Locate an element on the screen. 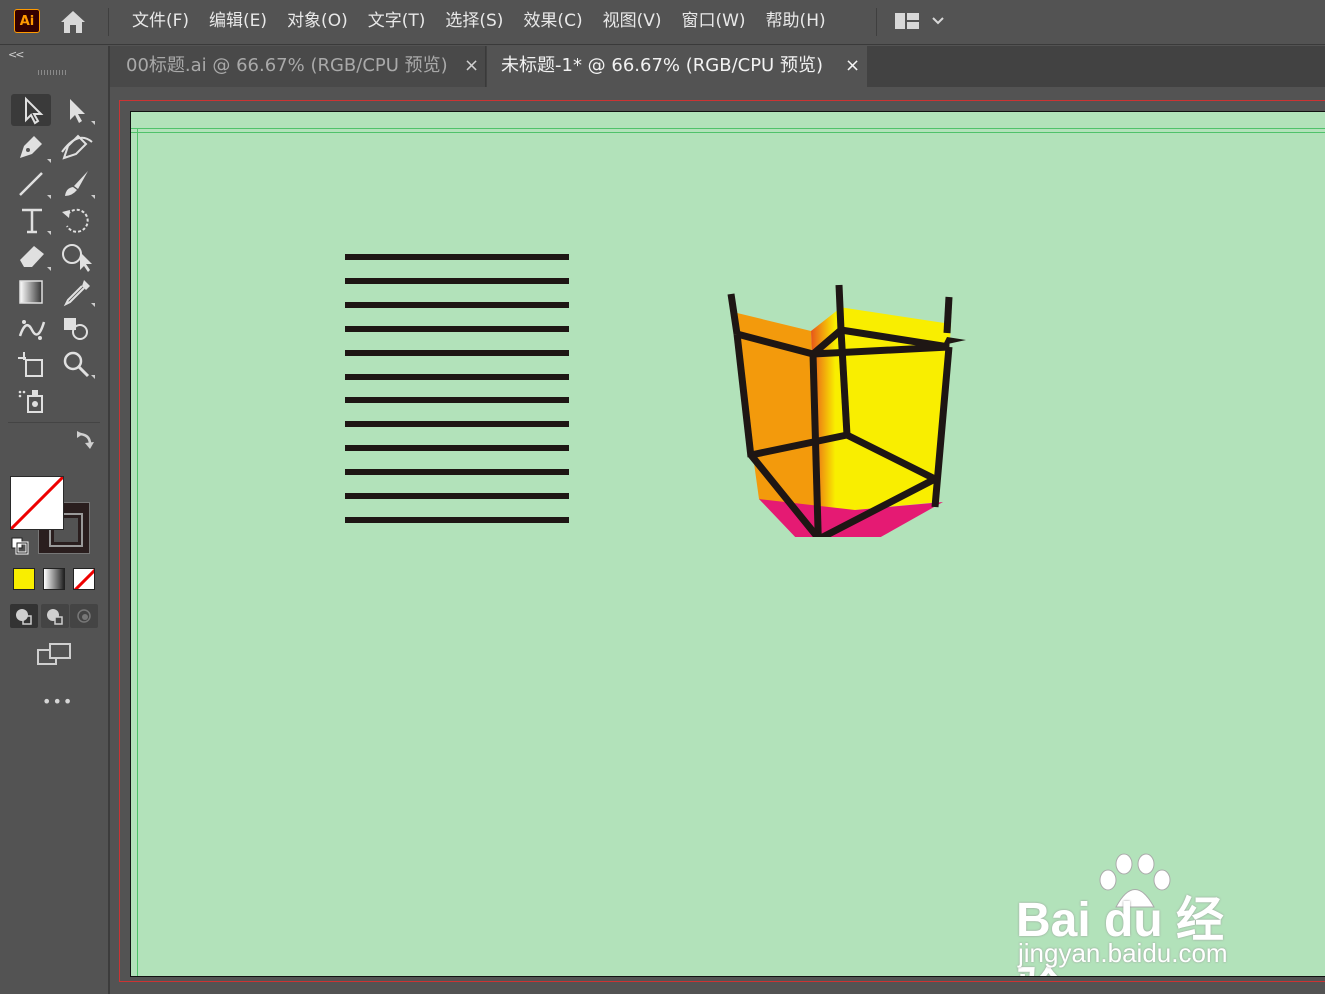 The width and height of the screenshot is (1325, 994). gradient-tool is located at coordinates (34, 292).